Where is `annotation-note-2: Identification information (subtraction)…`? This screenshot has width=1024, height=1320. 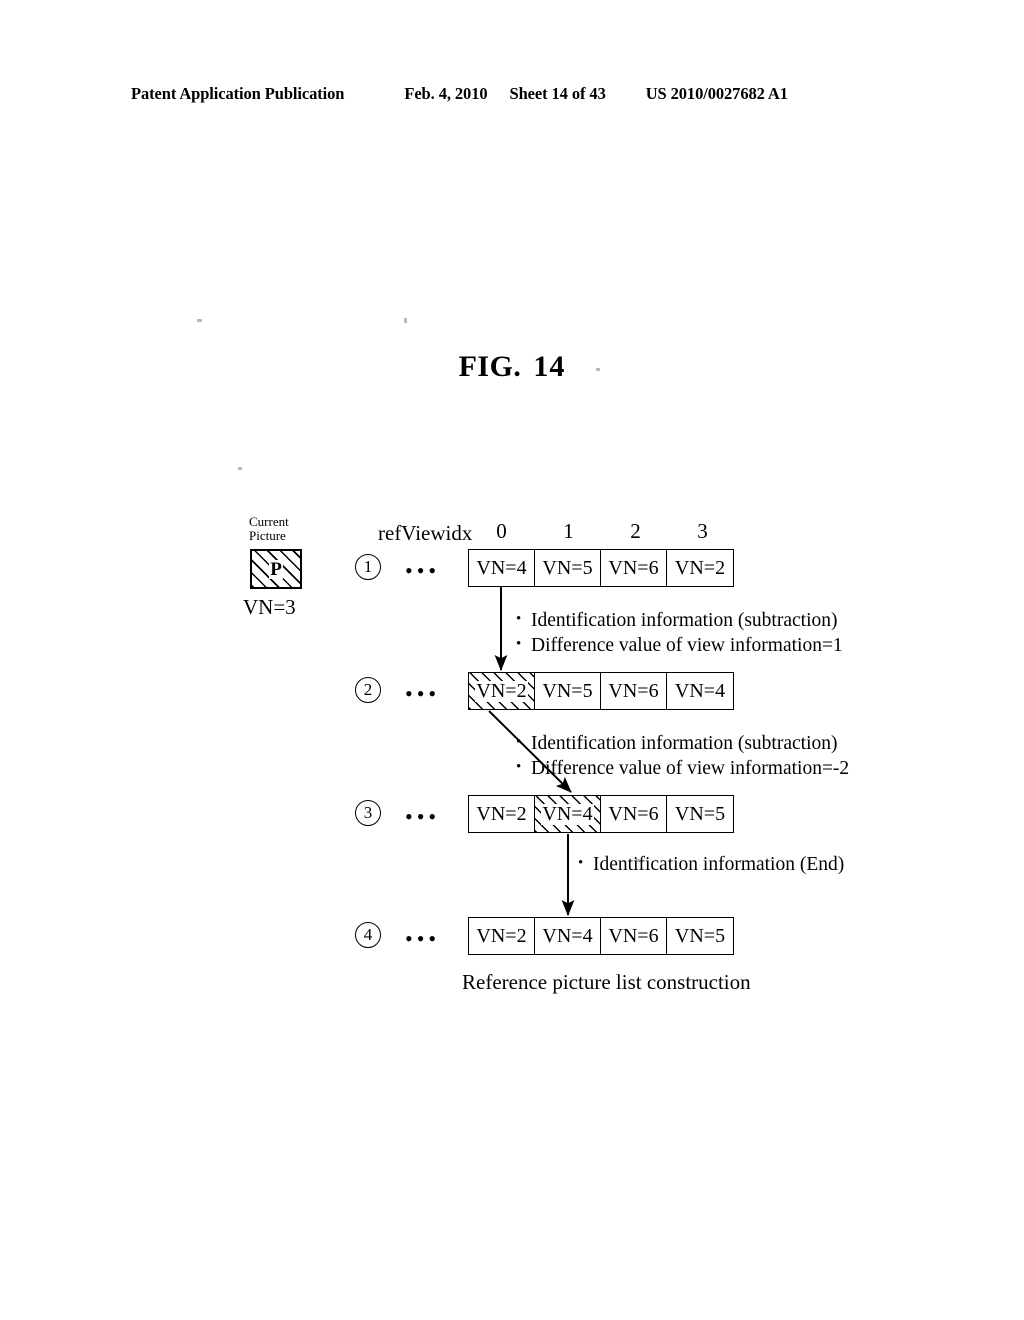 annotation-note-2: Identification information (subtraction)… is located at coordinates (682, 755).